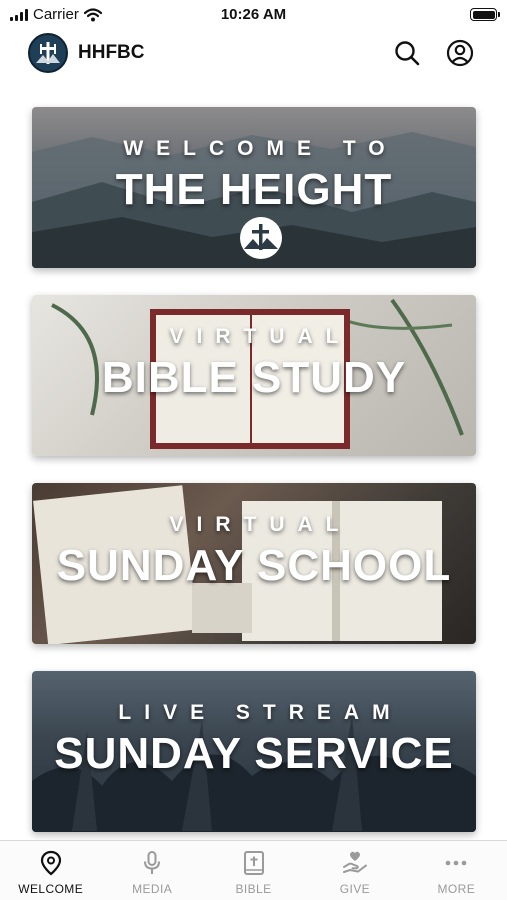 The image size is (507, 900). What do you see at coordinates (50, 863) in the screenshot?
I see `location-pin-icon` at bounding box center [50, 863].